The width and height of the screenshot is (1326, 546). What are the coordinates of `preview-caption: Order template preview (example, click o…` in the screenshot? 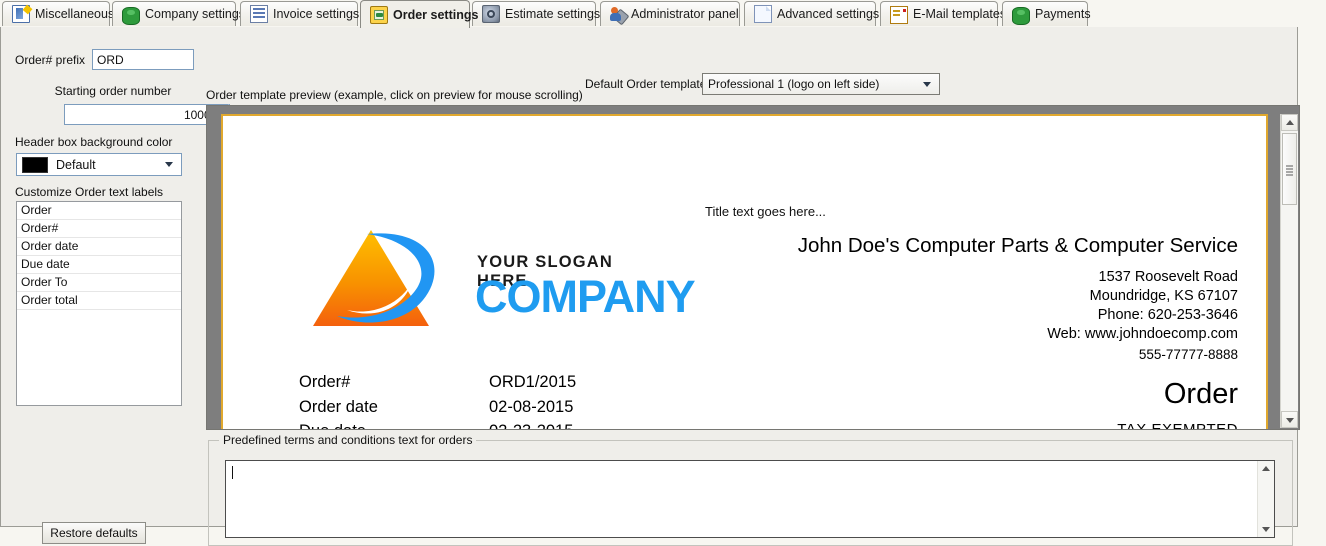 It's located at (394, 95).